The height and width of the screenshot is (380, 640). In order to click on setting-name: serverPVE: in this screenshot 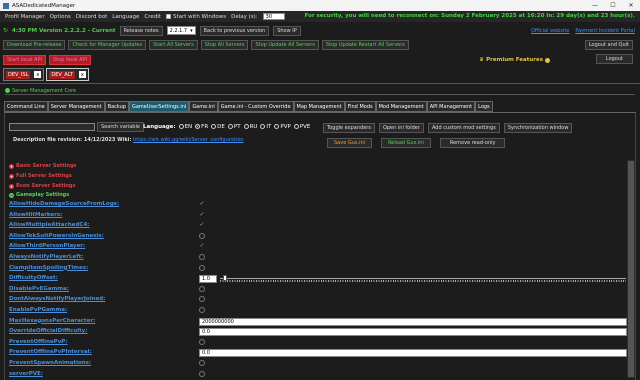, I will do `click(26, 374)`.